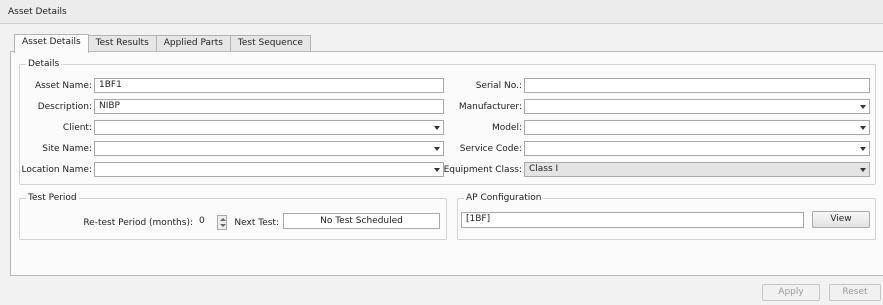  I want to click on next-test-value: No Test Scheduled, so click(361, 221).